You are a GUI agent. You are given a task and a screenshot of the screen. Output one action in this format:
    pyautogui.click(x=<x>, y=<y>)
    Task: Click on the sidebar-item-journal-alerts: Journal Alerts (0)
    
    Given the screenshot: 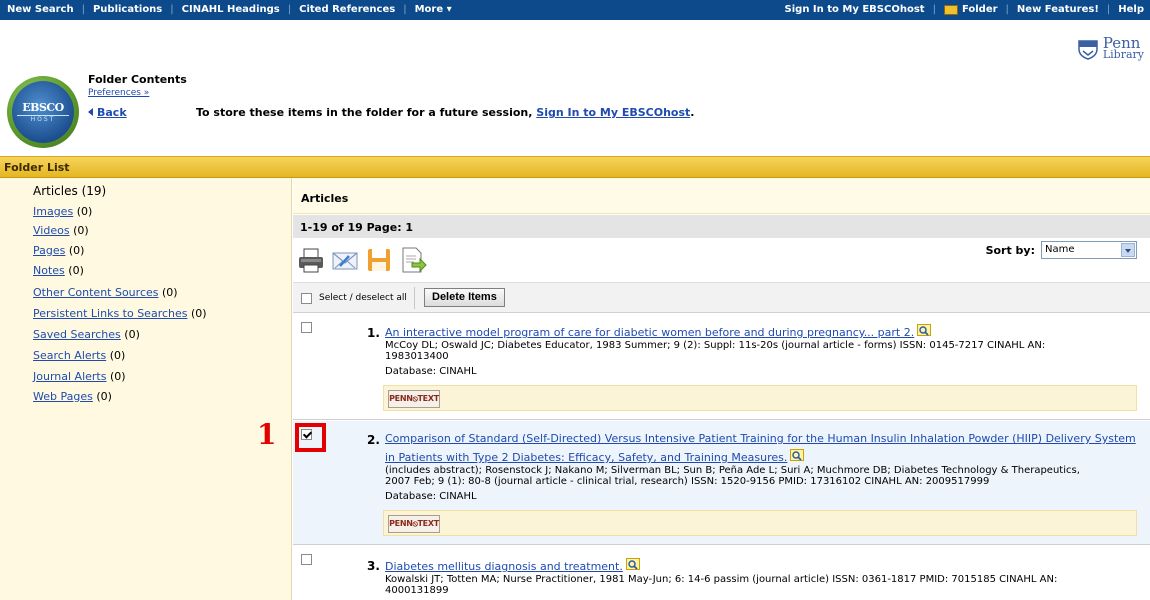 What is the action you would take?
    pyautogui.click(x=79, y=376)
    